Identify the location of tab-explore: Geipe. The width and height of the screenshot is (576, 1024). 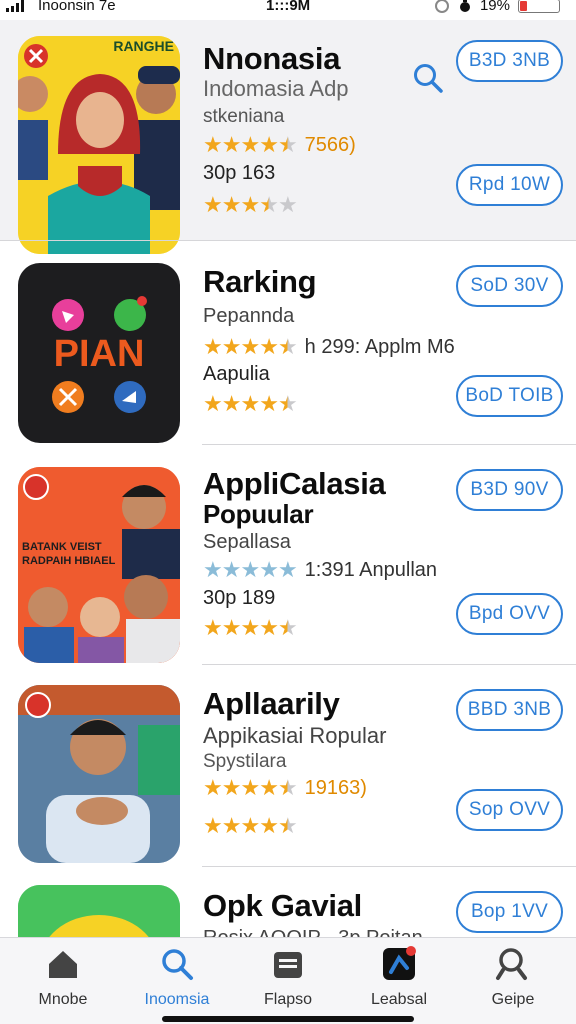
(513, 977).